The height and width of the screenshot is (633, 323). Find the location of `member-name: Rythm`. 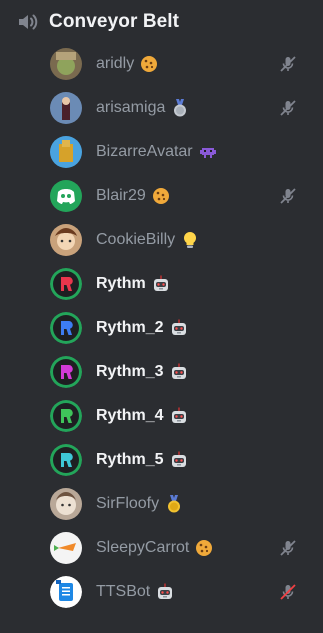

member-name: Rythm is located at coordinates (121, 283).